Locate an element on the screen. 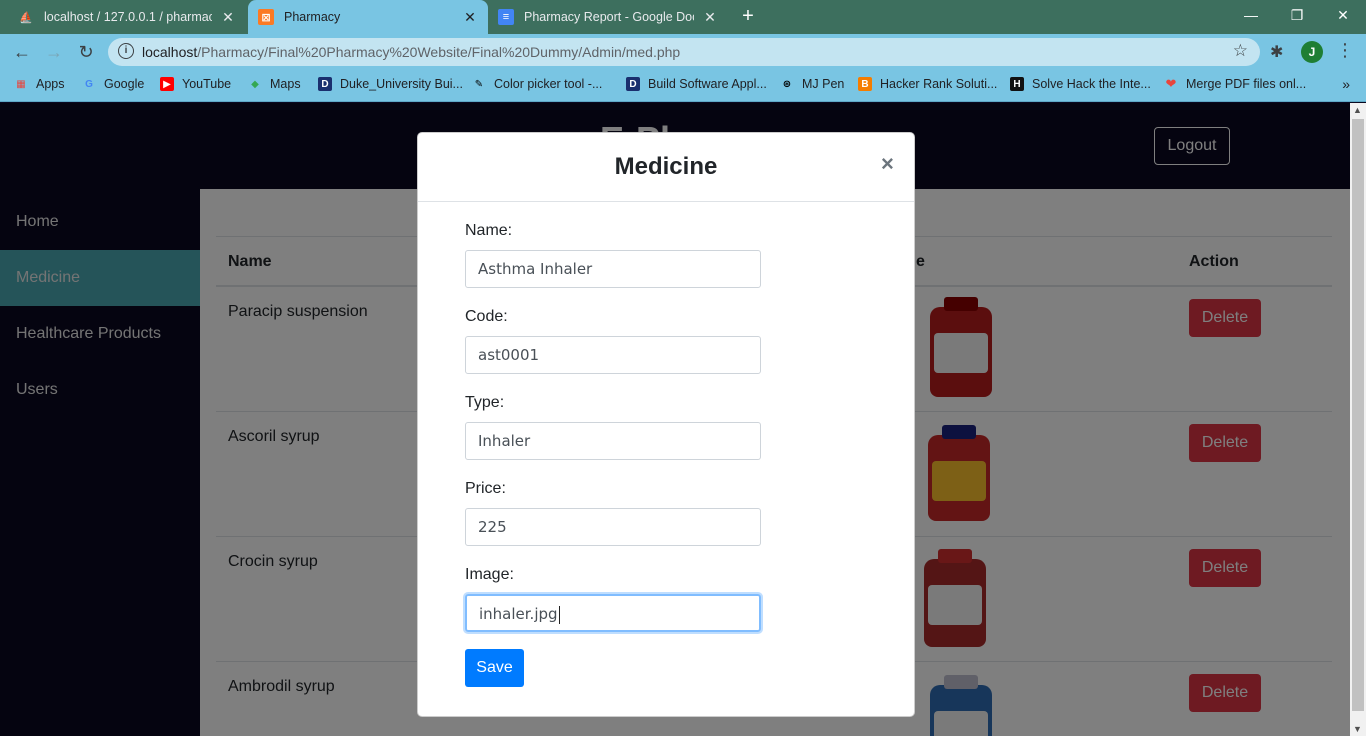  bookmark-label: Google is located at coordinates (124, 84).